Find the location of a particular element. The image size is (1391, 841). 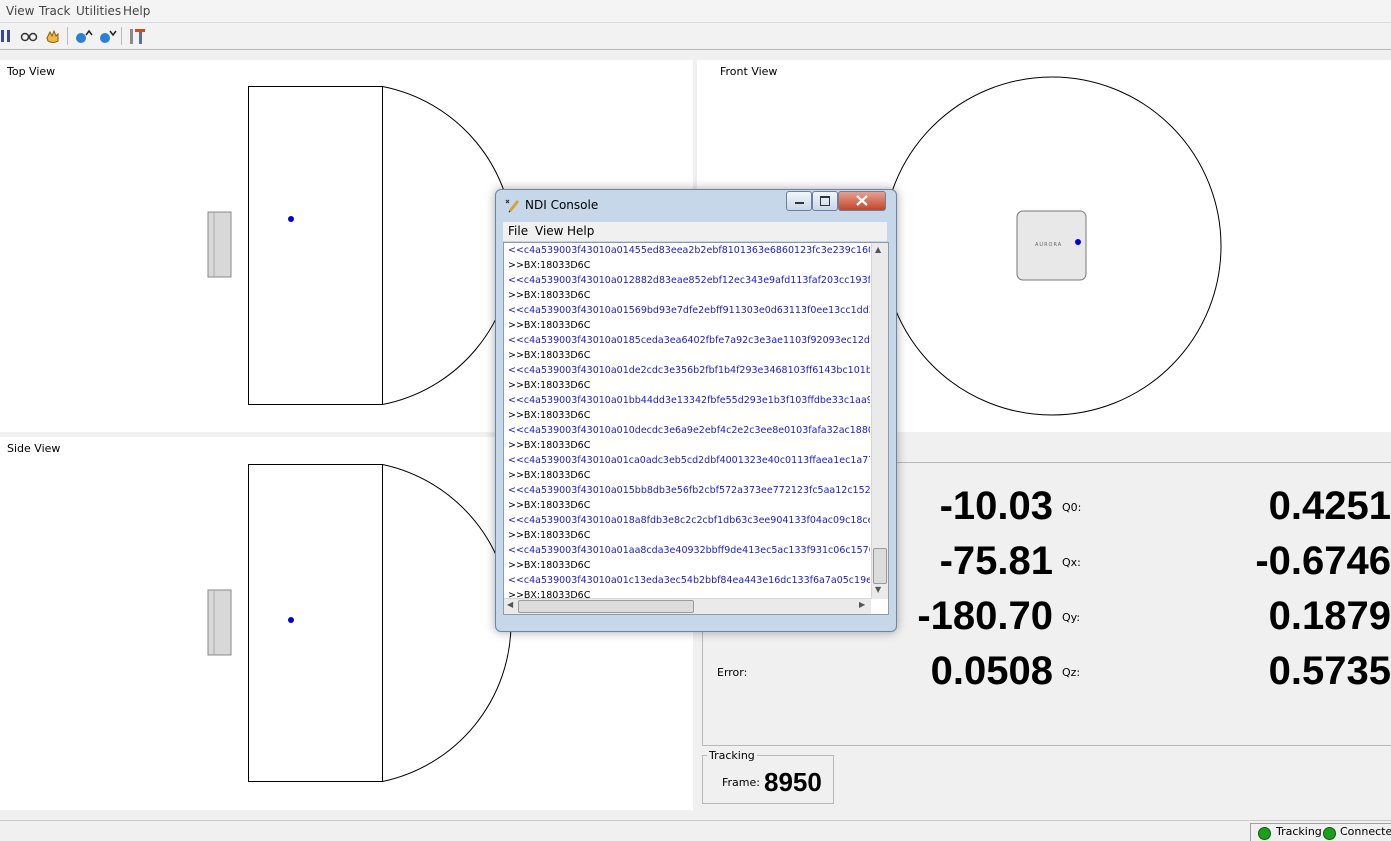

status-cell: Tracking Connected is located at coordinates (1320, 832).